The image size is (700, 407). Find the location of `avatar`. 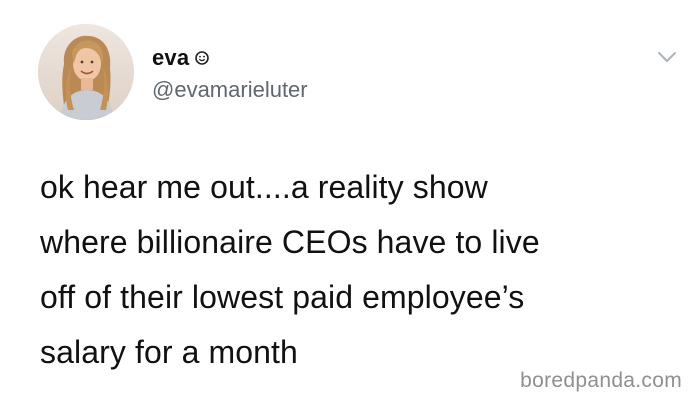

avatar is located at coordinates (86, 72).